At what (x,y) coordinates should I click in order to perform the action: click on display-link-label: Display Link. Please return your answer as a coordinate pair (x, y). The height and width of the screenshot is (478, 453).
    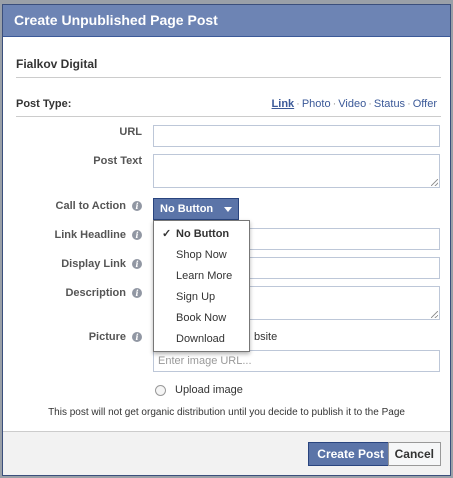
    Looking at the image, I should click on (93, 264).